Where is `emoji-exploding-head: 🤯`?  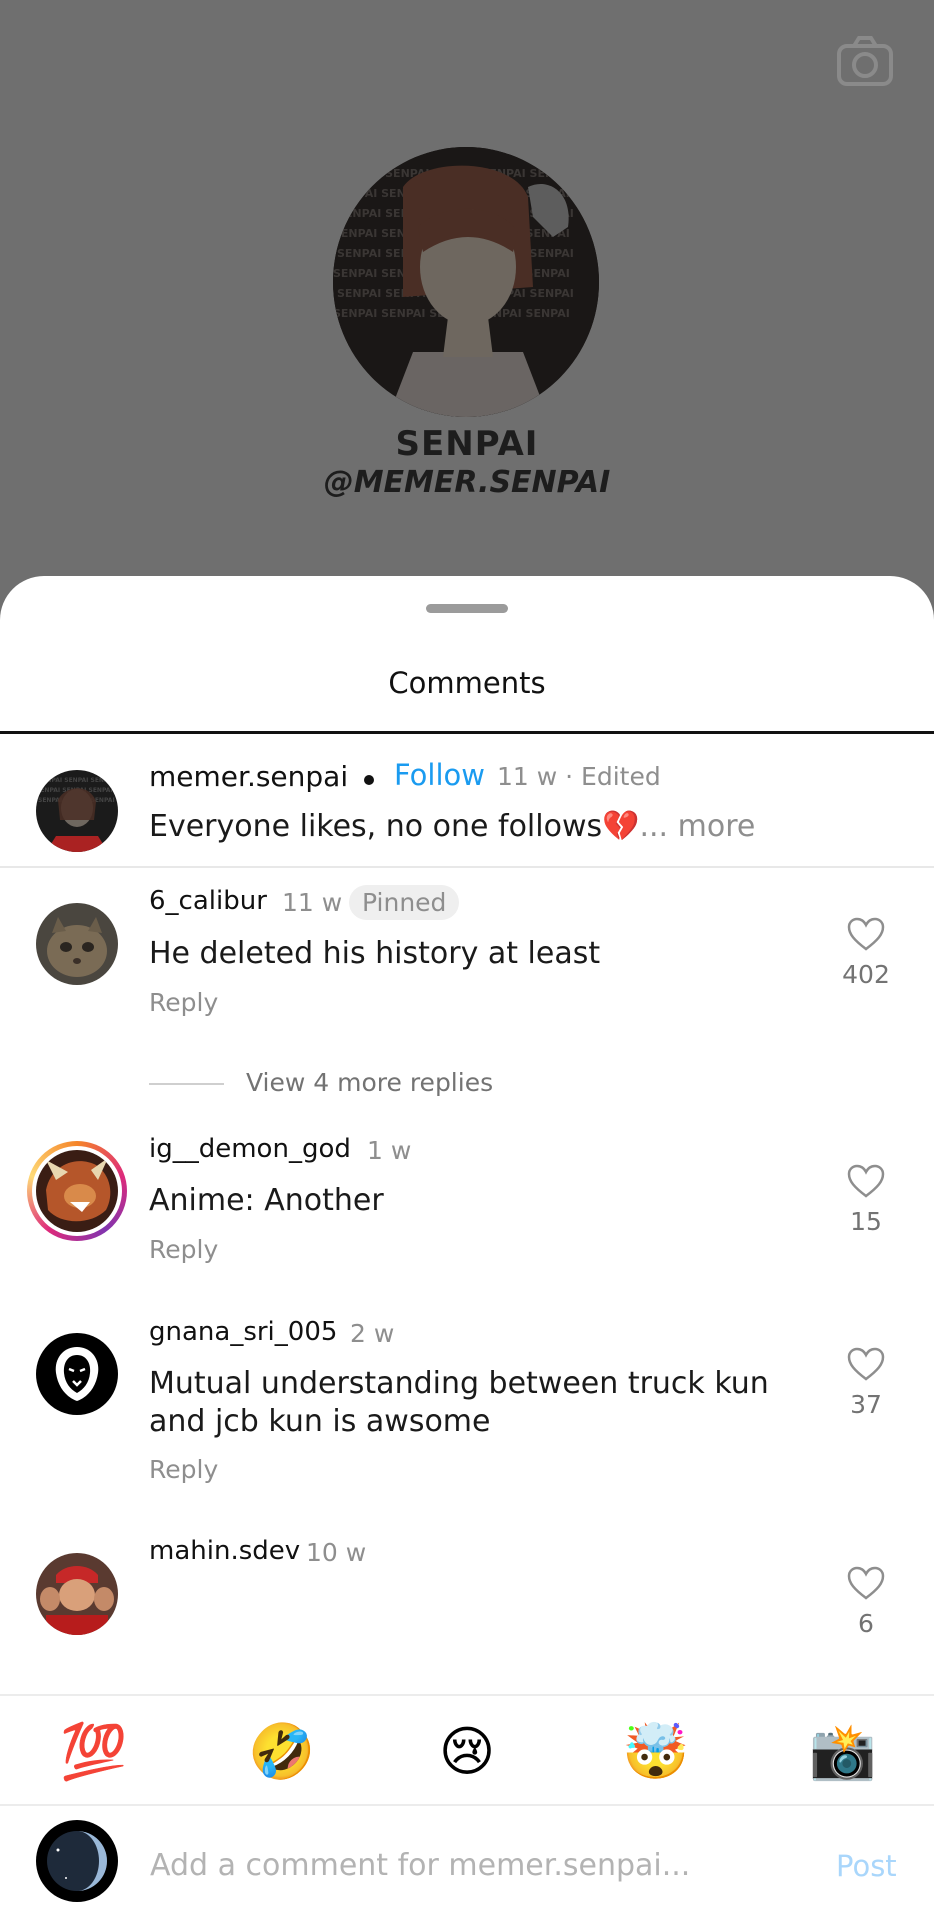 emoji-exploding-head: 🤯 is located at coordinates (655, 1752).